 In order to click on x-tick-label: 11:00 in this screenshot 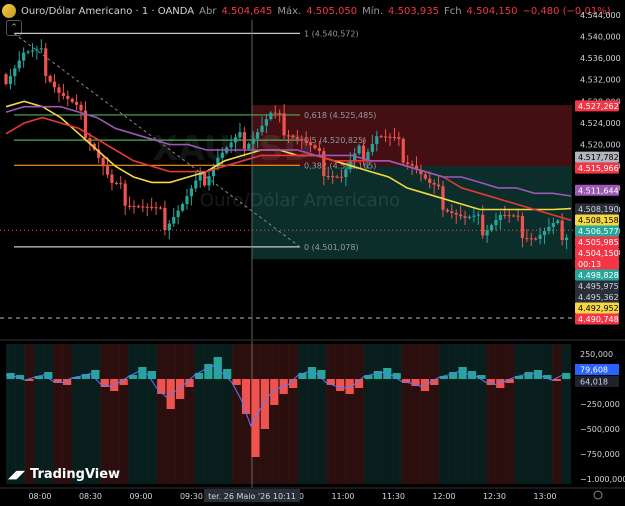, I will do `click(342, 496)`.